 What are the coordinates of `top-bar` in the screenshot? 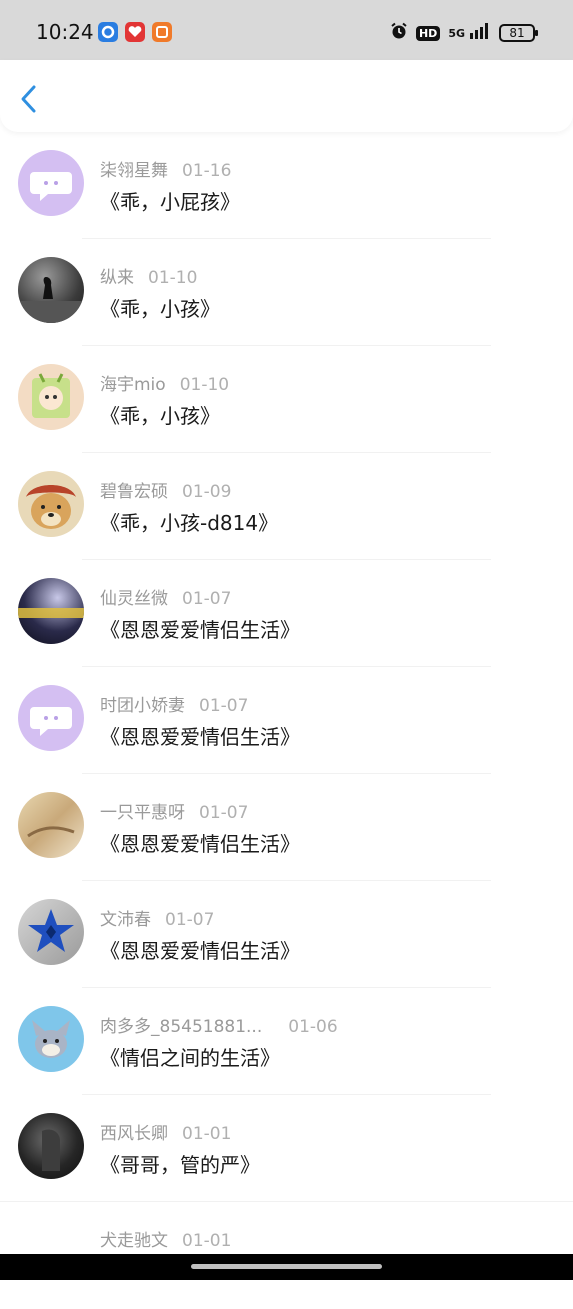 It's located at (286, 96).